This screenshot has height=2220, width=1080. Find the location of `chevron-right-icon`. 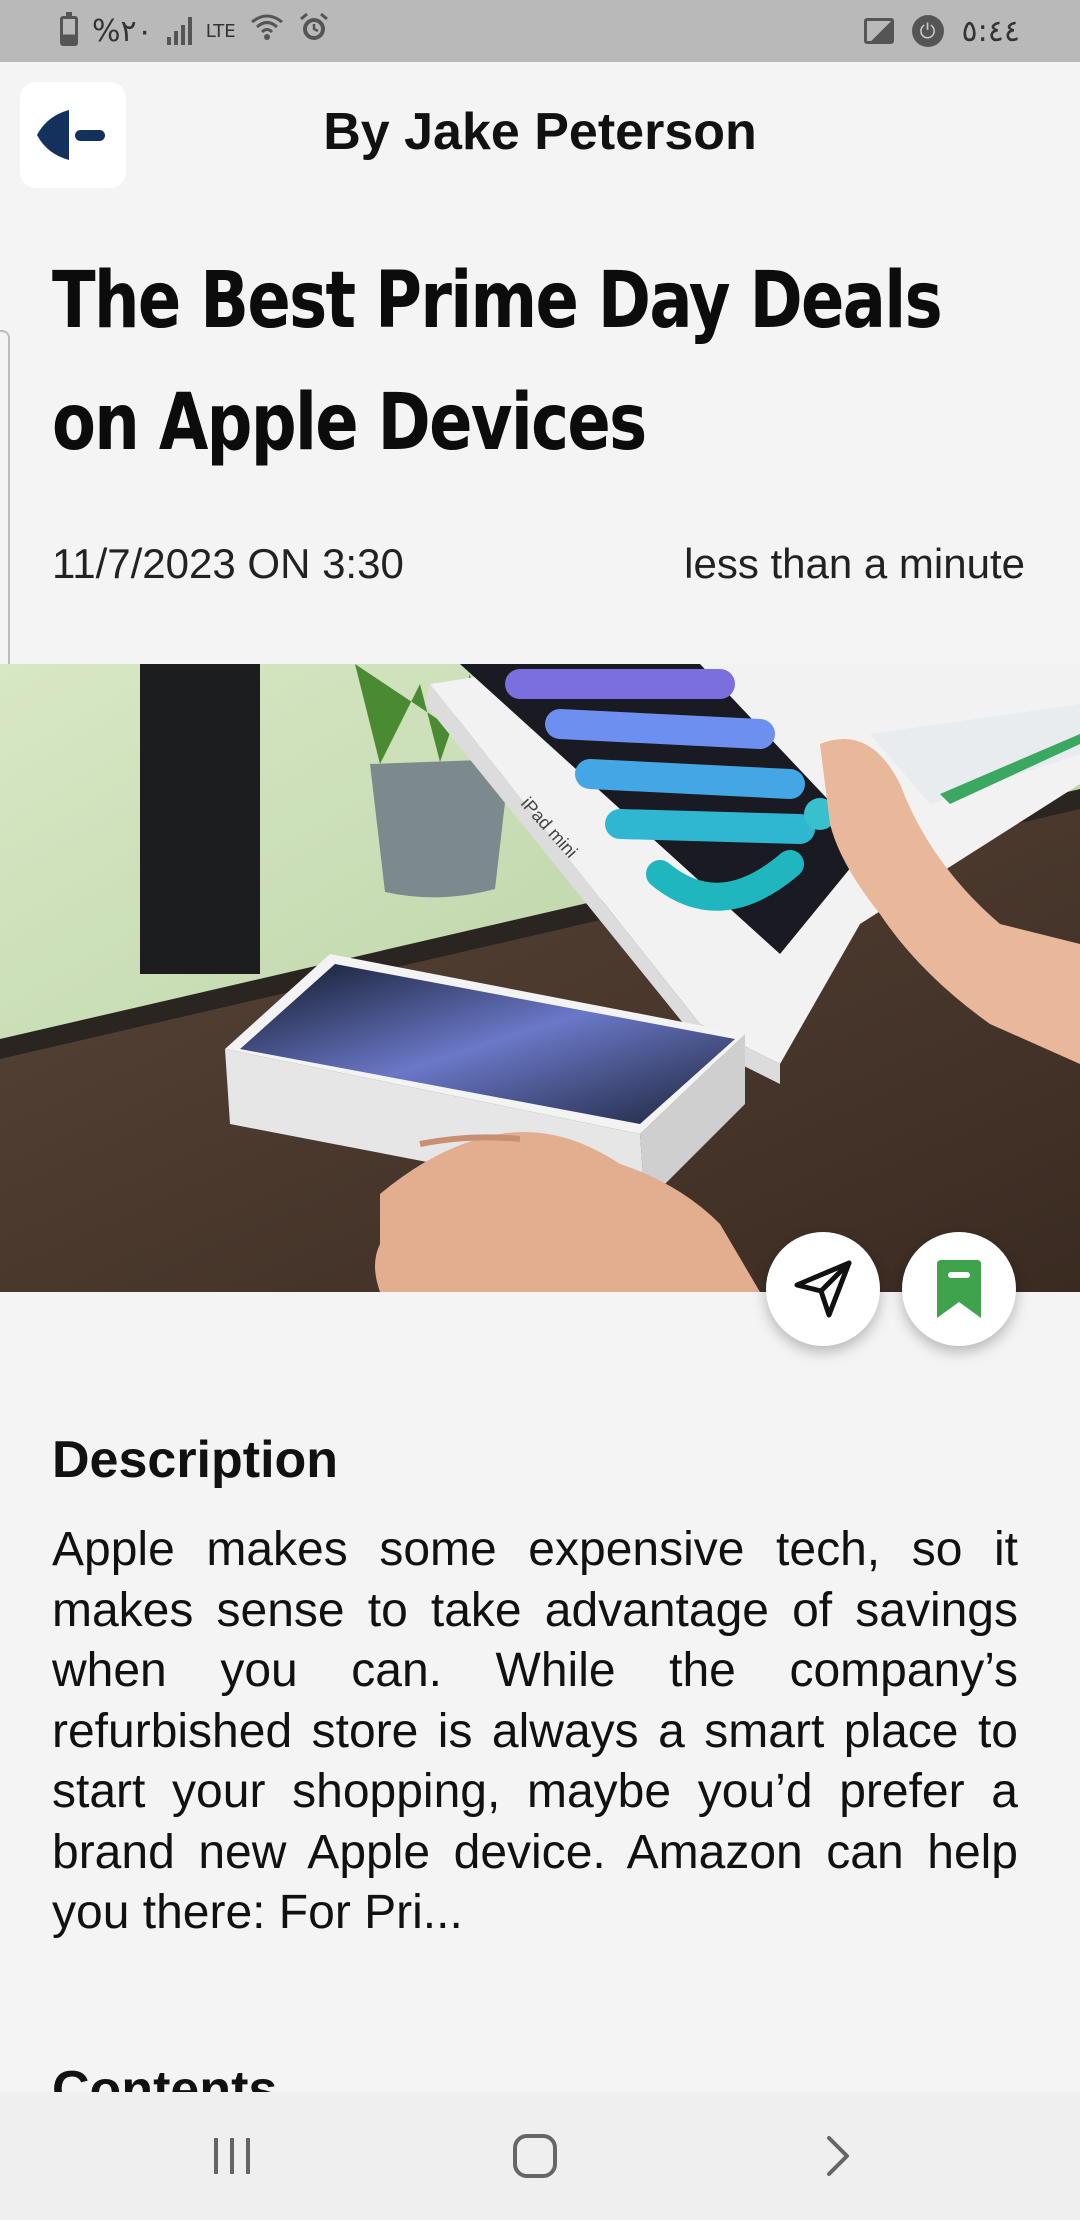

chevron-right-icon is located at coordinates (838, 2156).